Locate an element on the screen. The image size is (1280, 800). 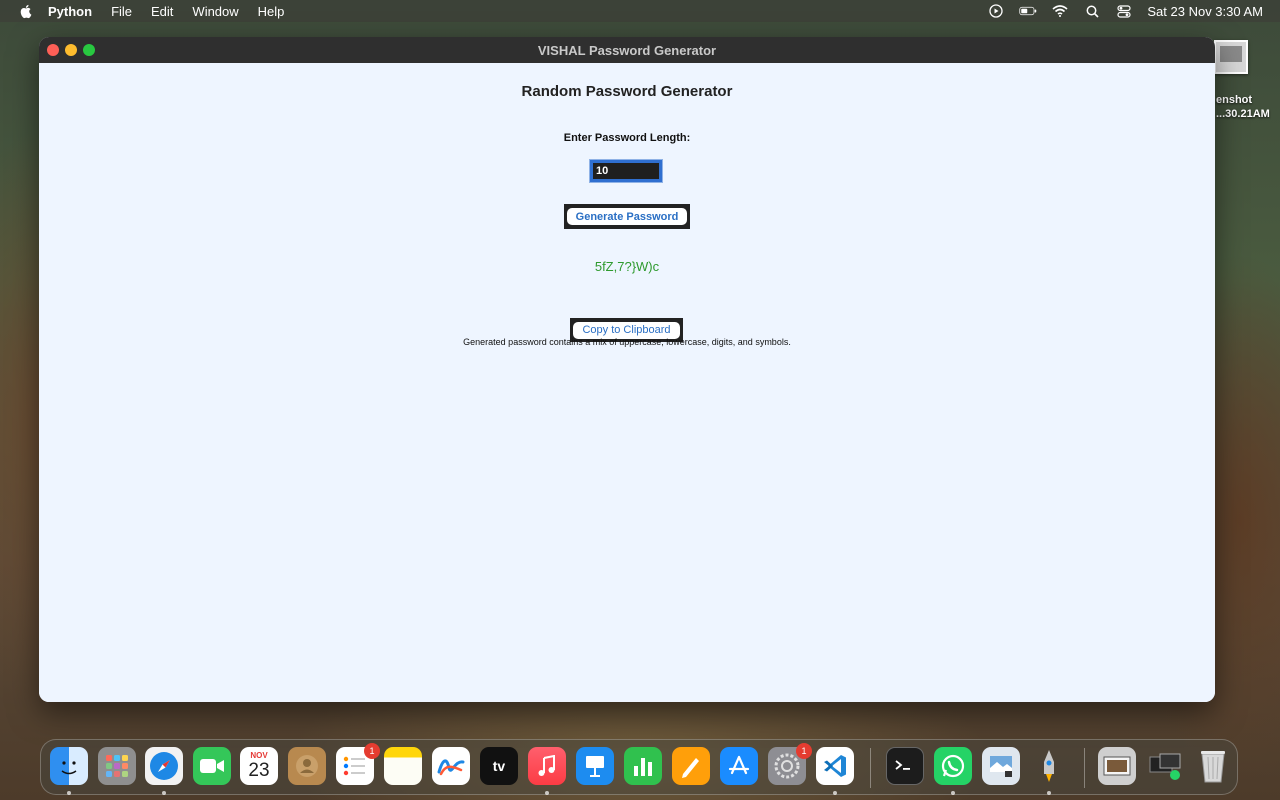
menu-file: File is located at coordinates (121, 11).